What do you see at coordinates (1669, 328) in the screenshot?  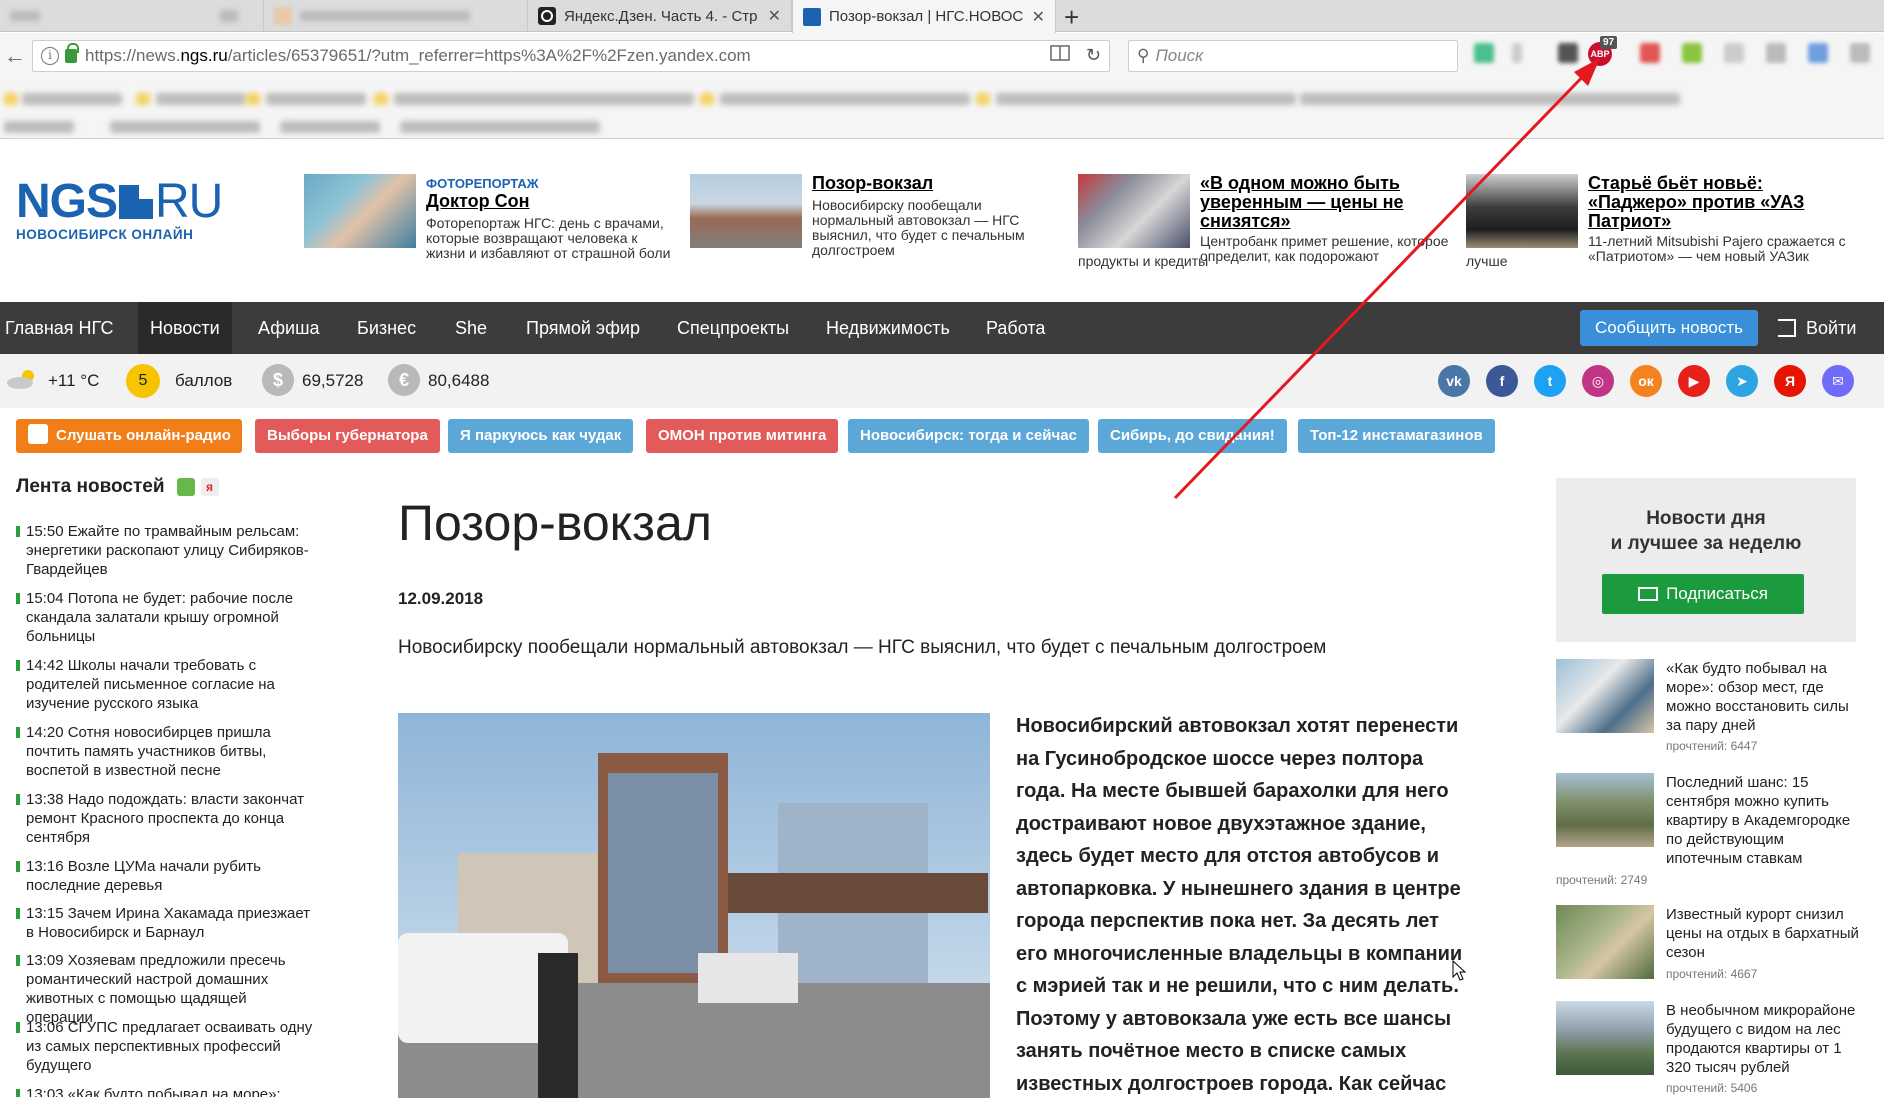 I see `report-news-button: Сообщить новость` at bounding box center [1669, 328].